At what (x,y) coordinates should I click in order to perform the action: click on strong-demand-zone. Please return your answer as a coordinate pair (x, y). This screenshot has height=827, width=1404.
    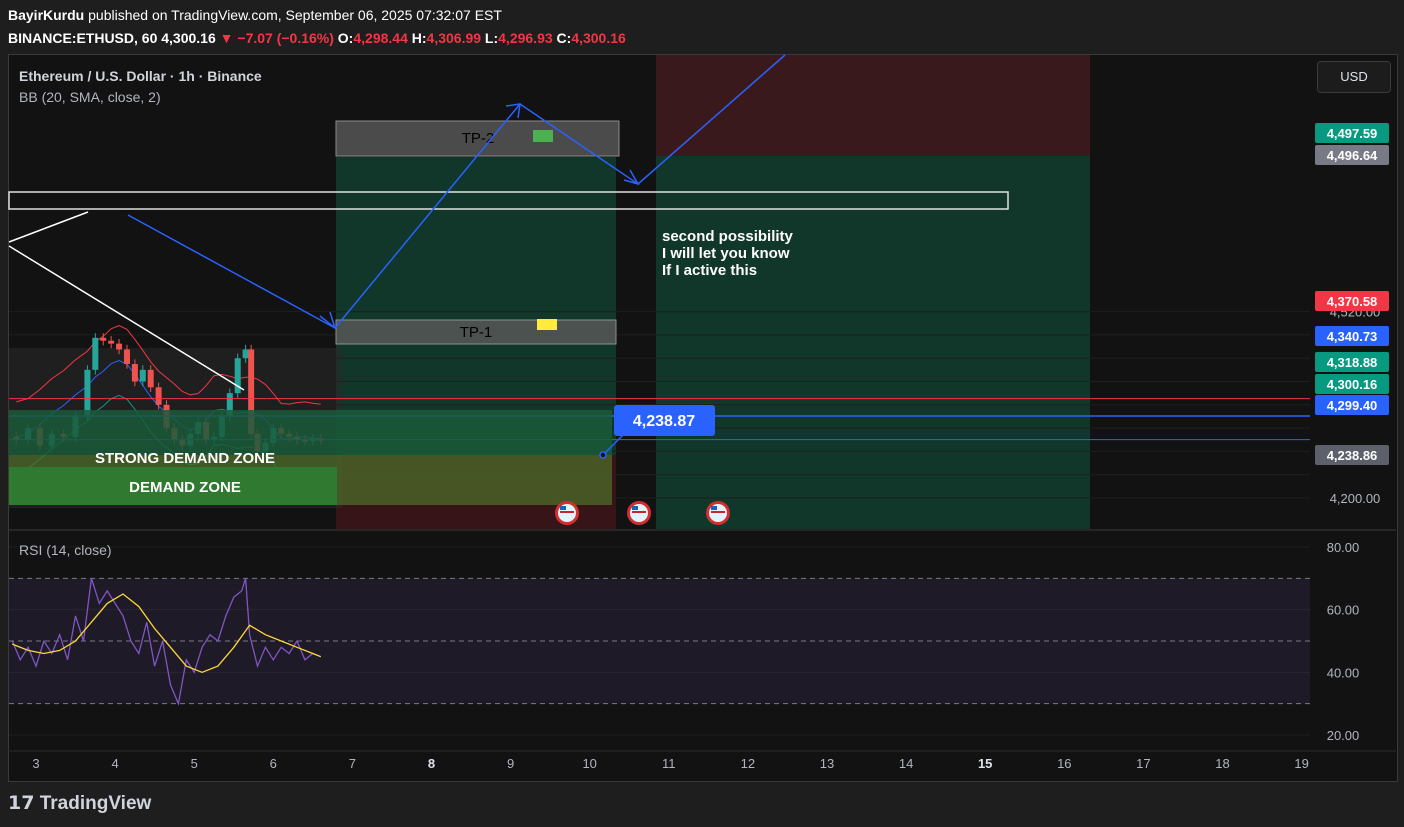
    Looking at the image, I should click on (310, 432).